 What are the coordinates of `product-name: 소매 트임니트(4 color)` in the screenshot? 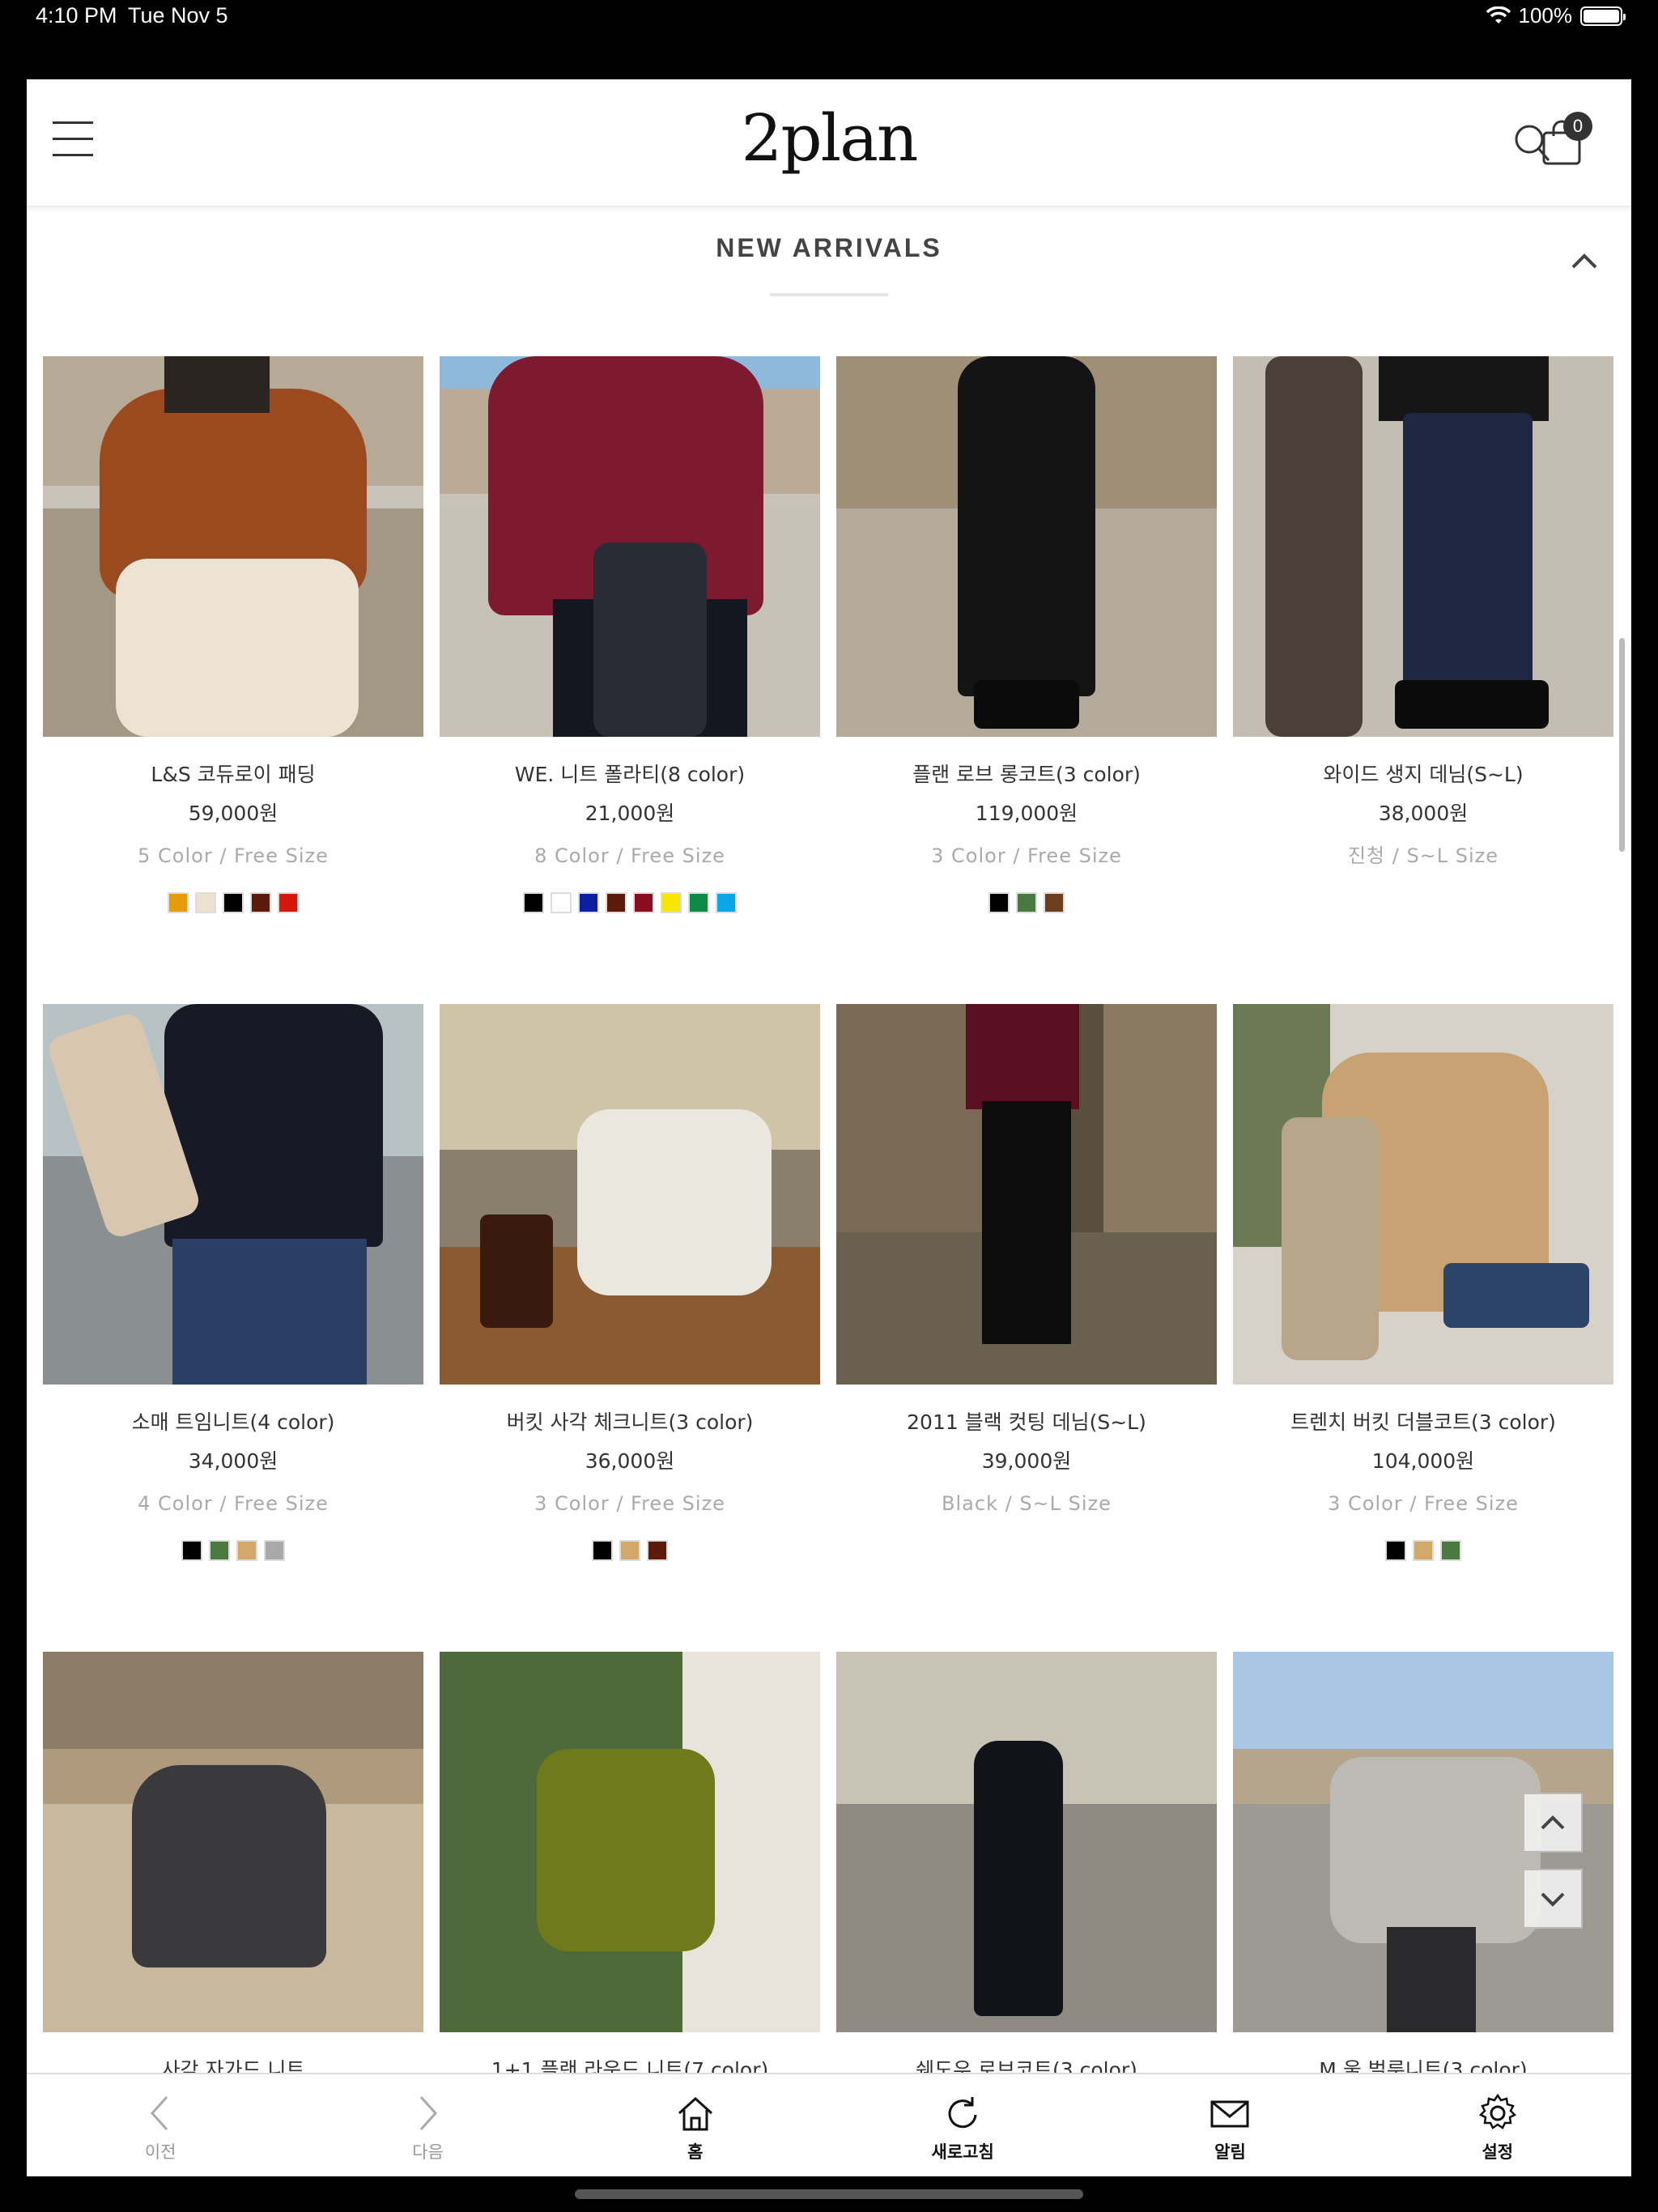 It's located at (233, 1423).